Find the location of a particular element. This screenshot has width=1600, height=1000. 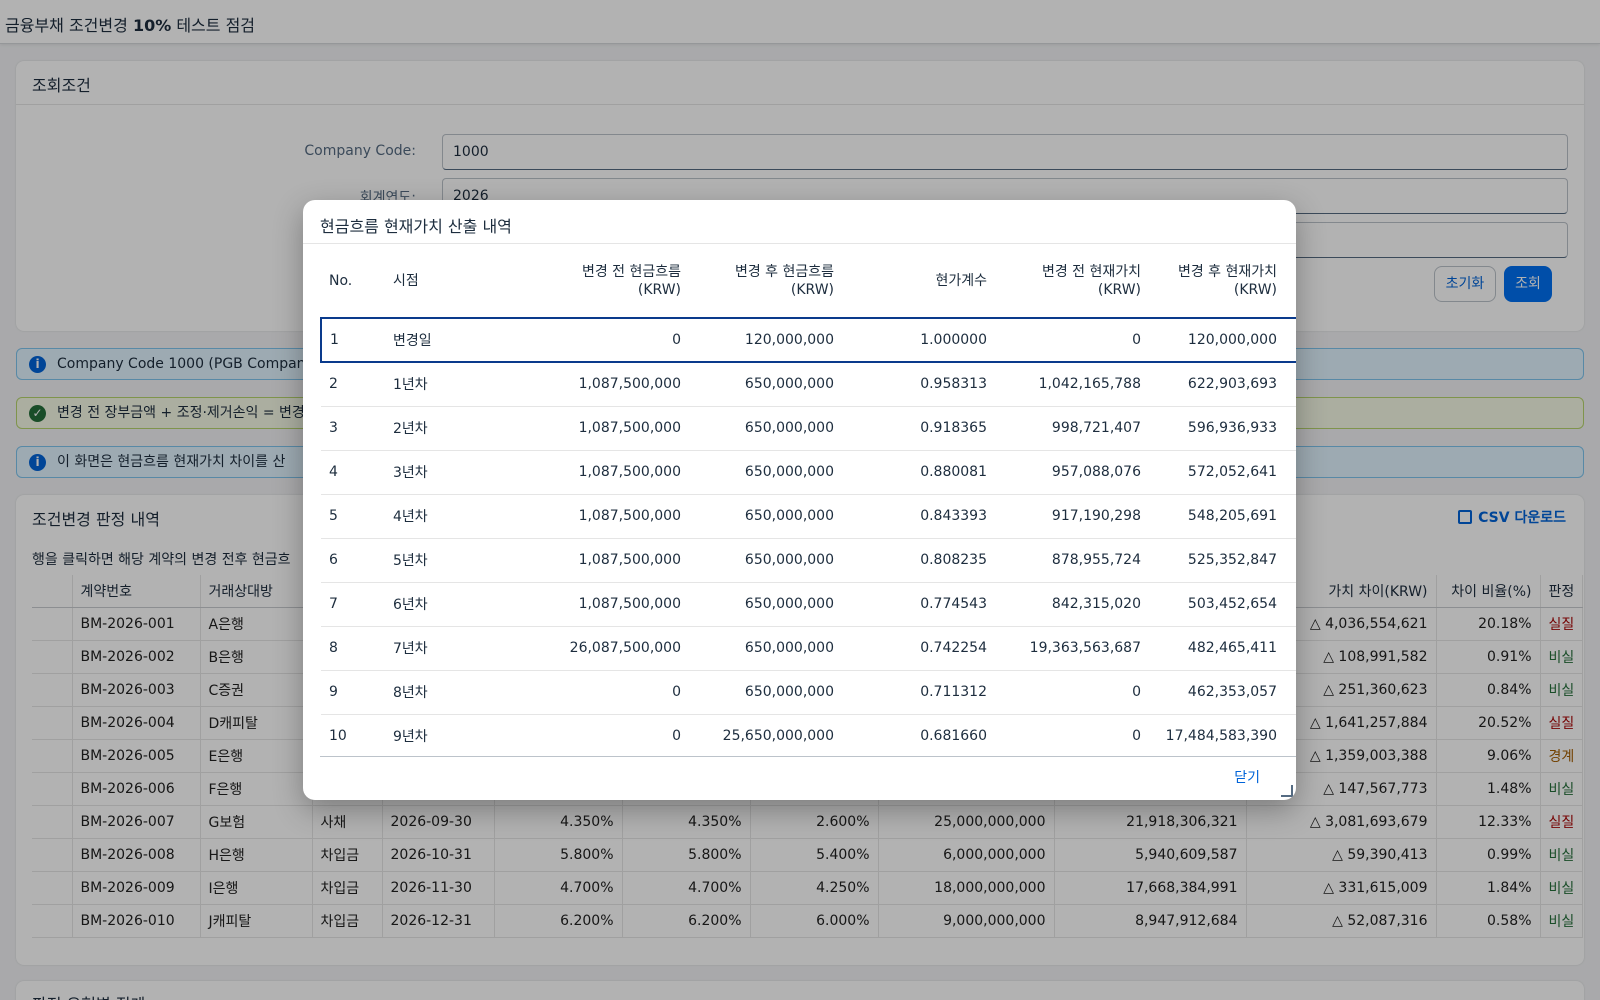

resize-handle-icon is located at coordinates (1287, 791).